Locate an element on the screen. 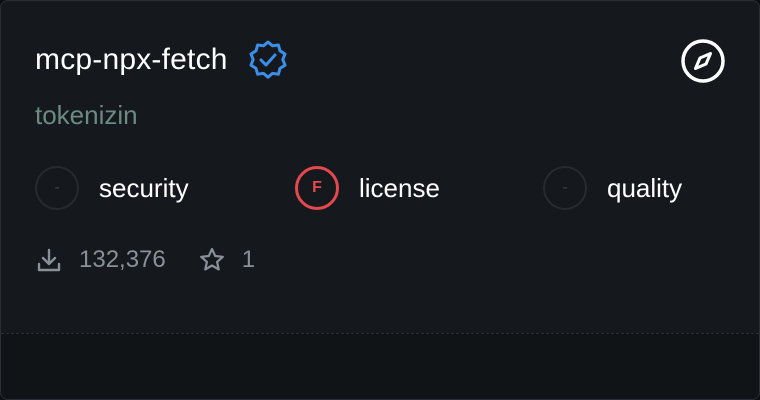 The width and height of the screenshot is (760, 400). score-row: - security F license - quality is located at coordinates (385, 188).